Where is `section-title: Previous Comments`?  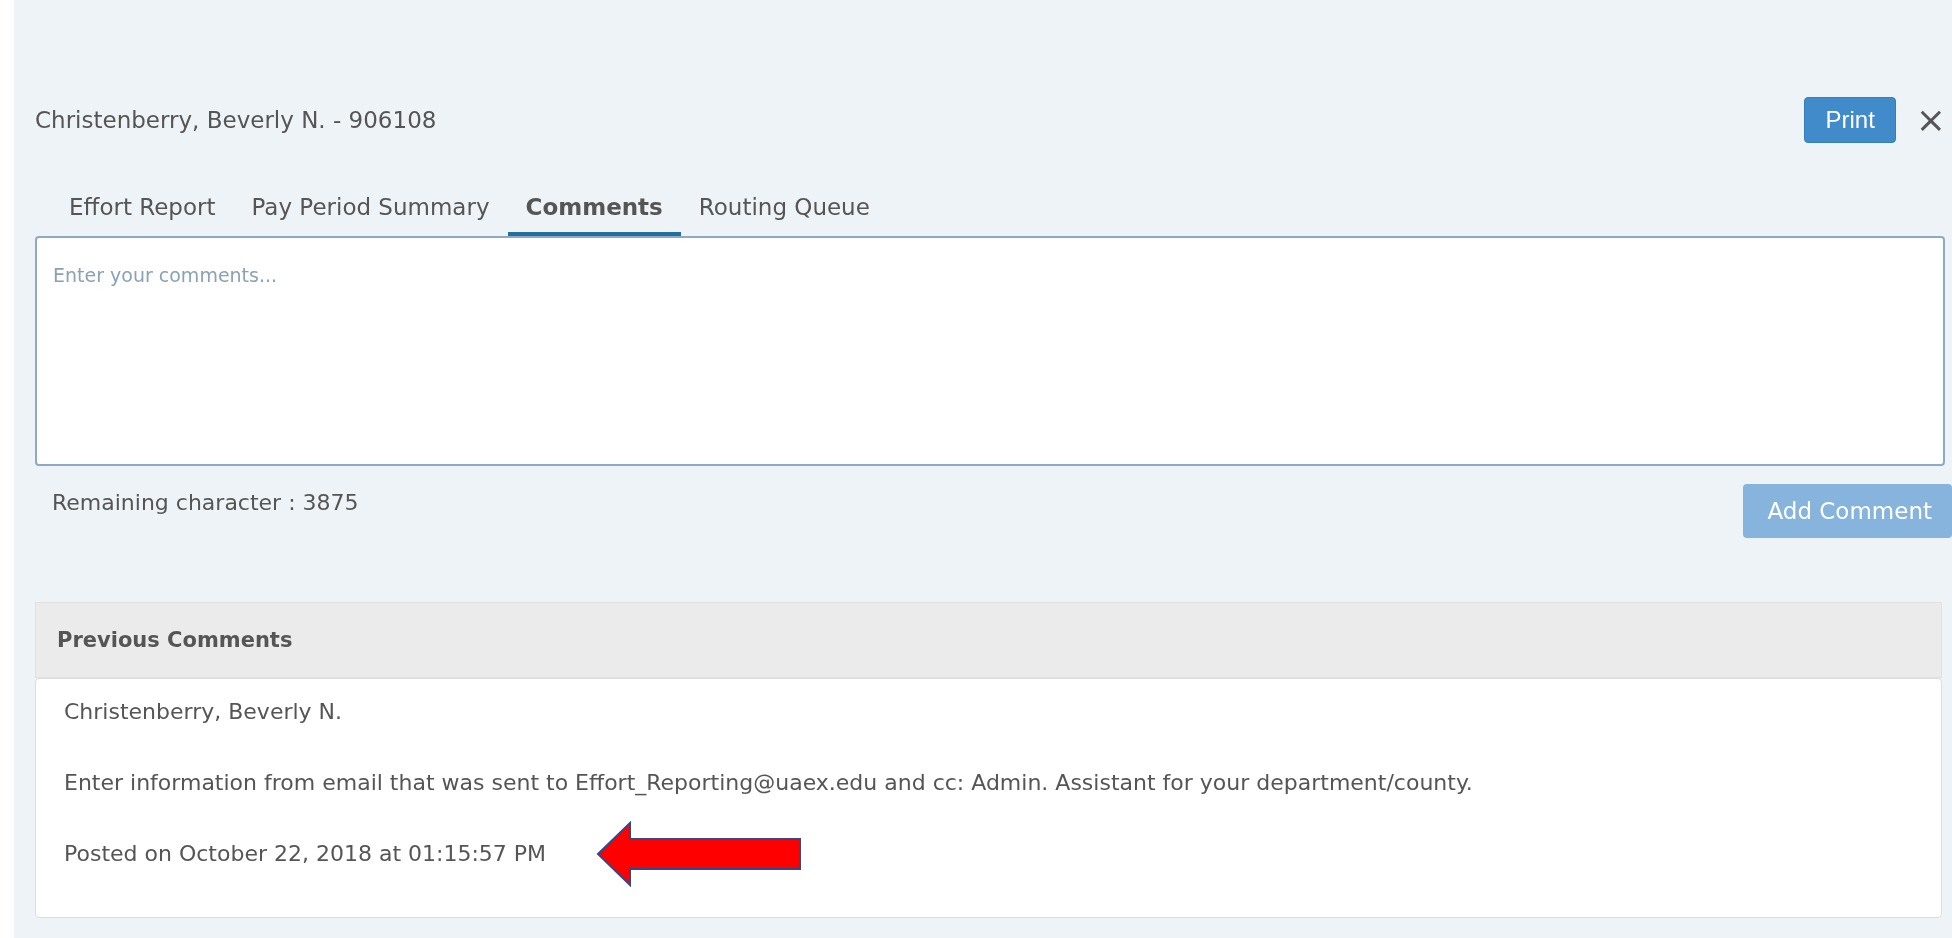
section-title: Previous Comments is located at coordinates (175, 640).